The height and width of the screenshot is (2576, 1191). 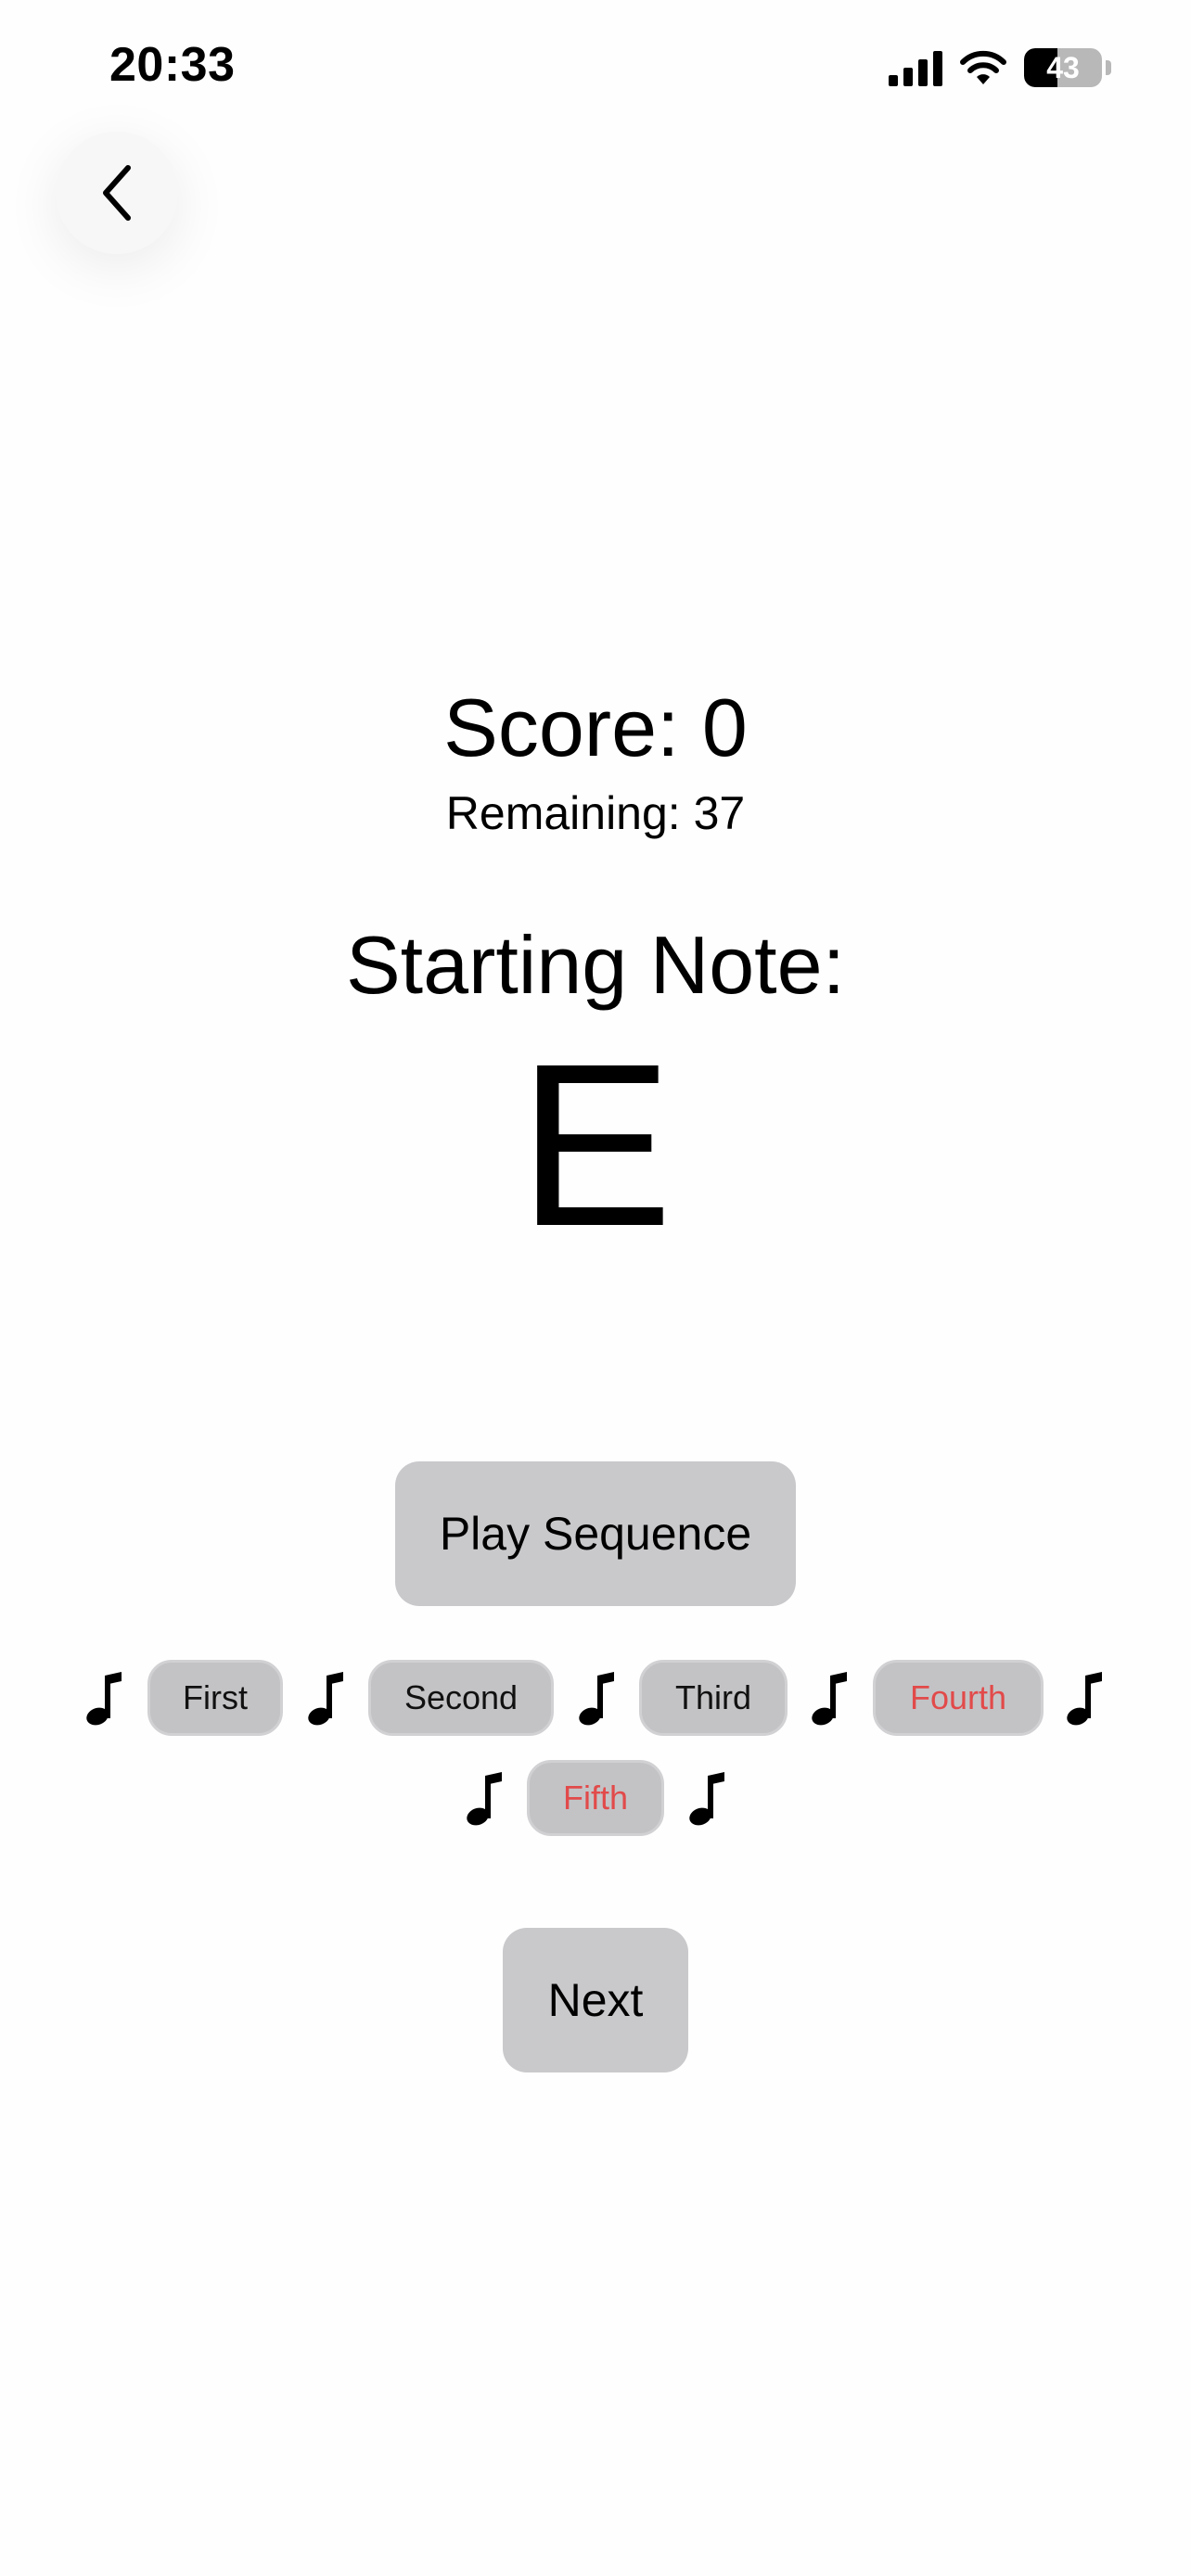 What do you see at coordinates (713, 1698) in the screenshot?
I see `sequence-chip-third: Third` at bounding box center [713, 1698].